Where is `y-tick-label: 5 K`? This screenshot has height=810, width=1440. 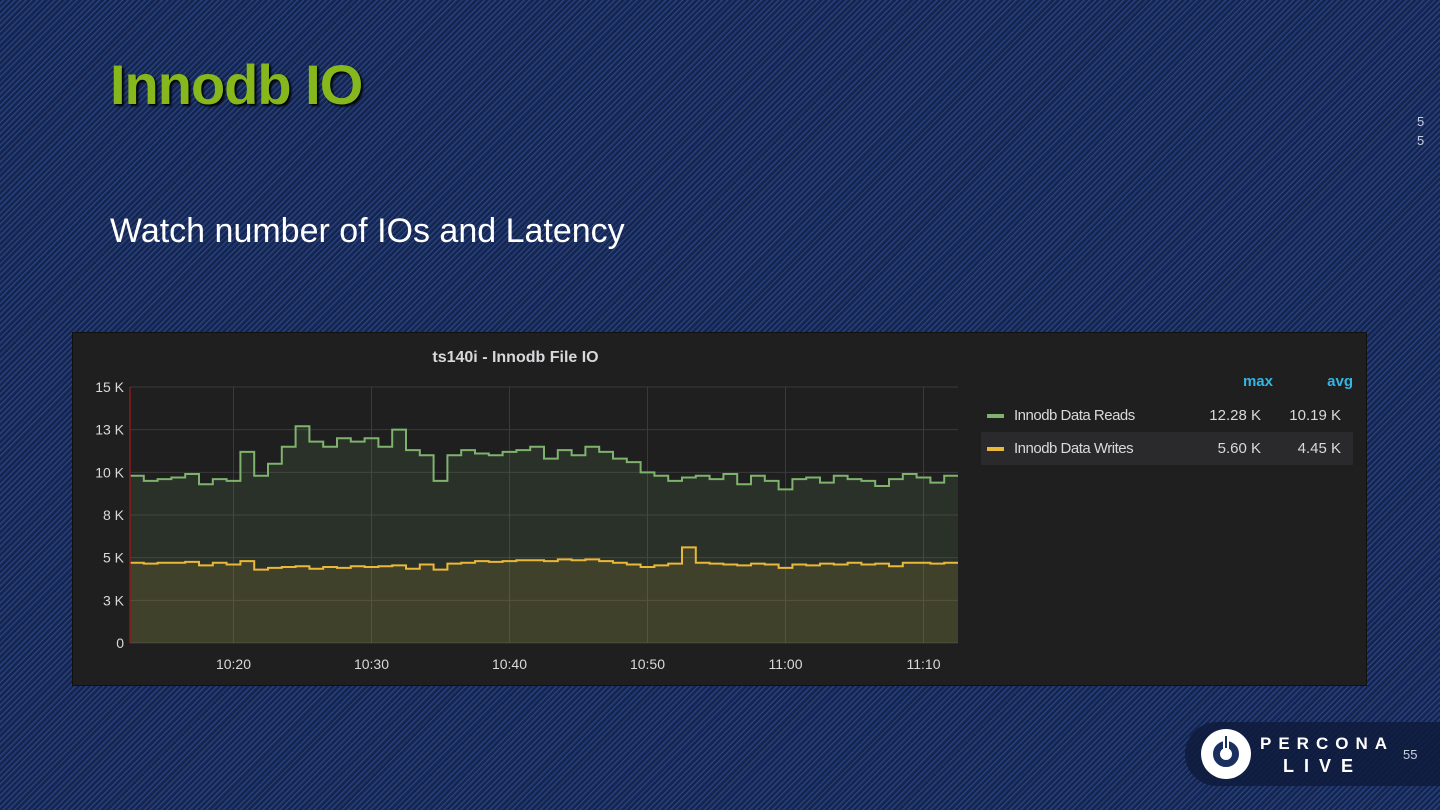 y-tick-label: 5 K is located at coordinates (114, 558).